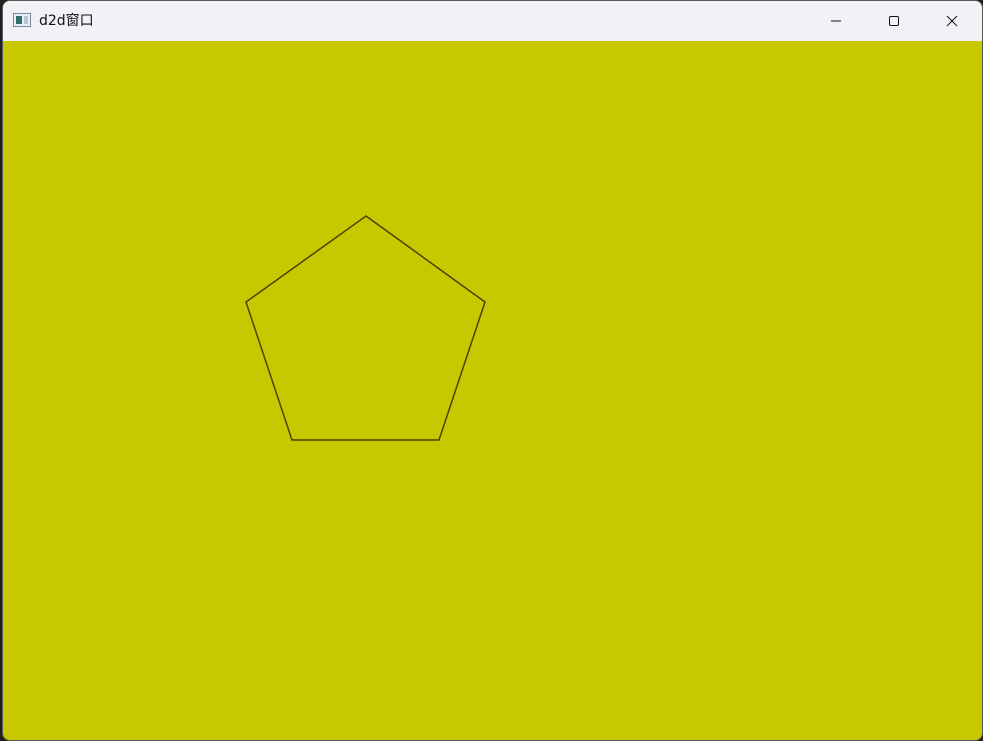  I want to click on canvas-drawing, so click(365, 328).